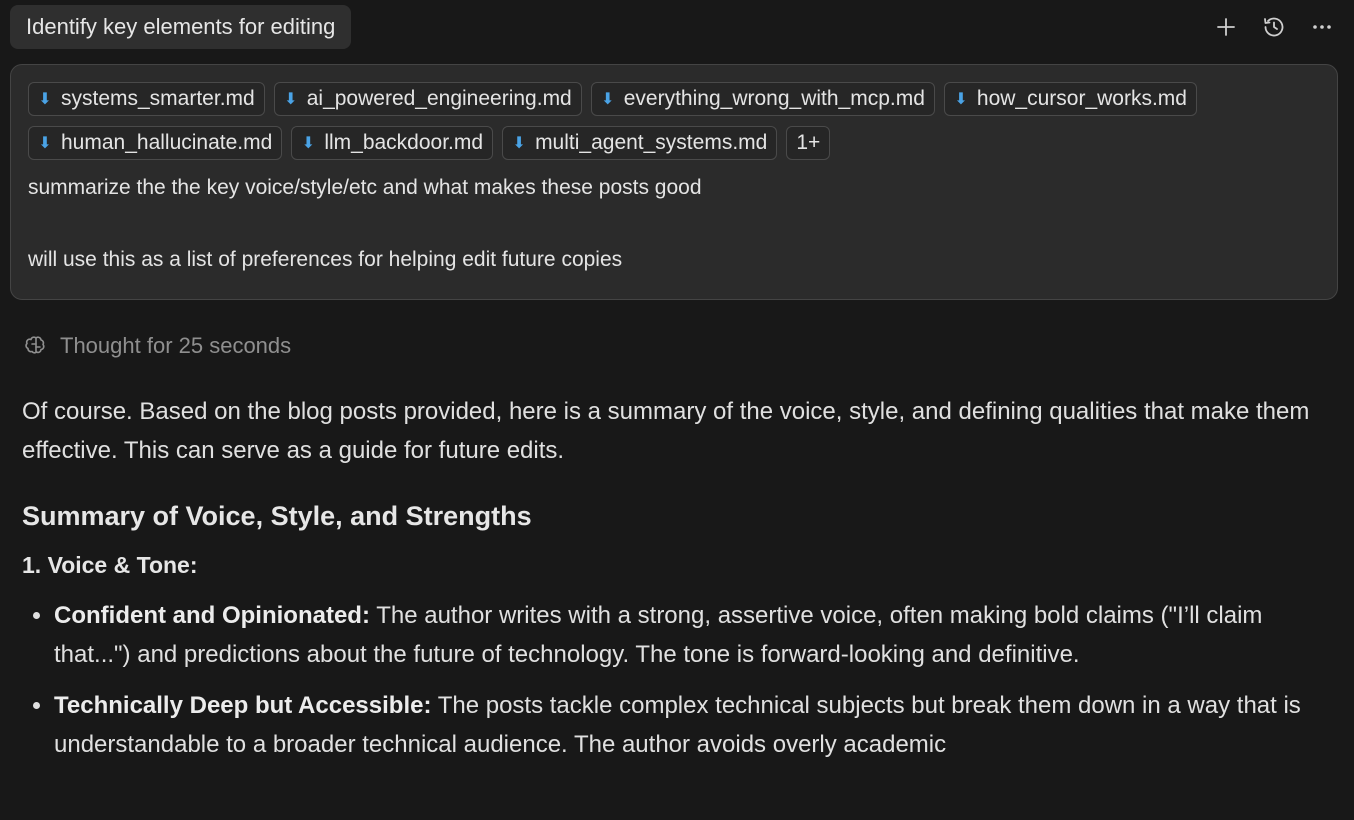  Describe the element at coordinates (35, 345) in the screenshot. I see `brain-icon` at that location.